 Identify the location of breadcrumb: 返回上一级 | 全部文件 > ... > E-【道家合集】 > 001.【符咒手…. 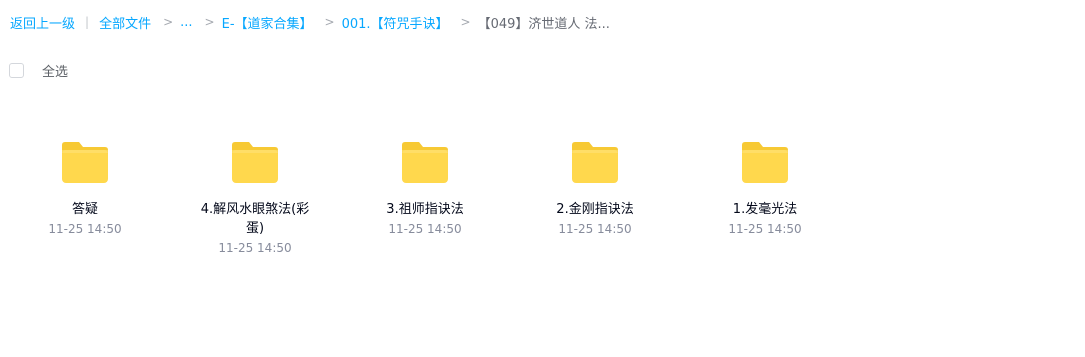
(310, 22).